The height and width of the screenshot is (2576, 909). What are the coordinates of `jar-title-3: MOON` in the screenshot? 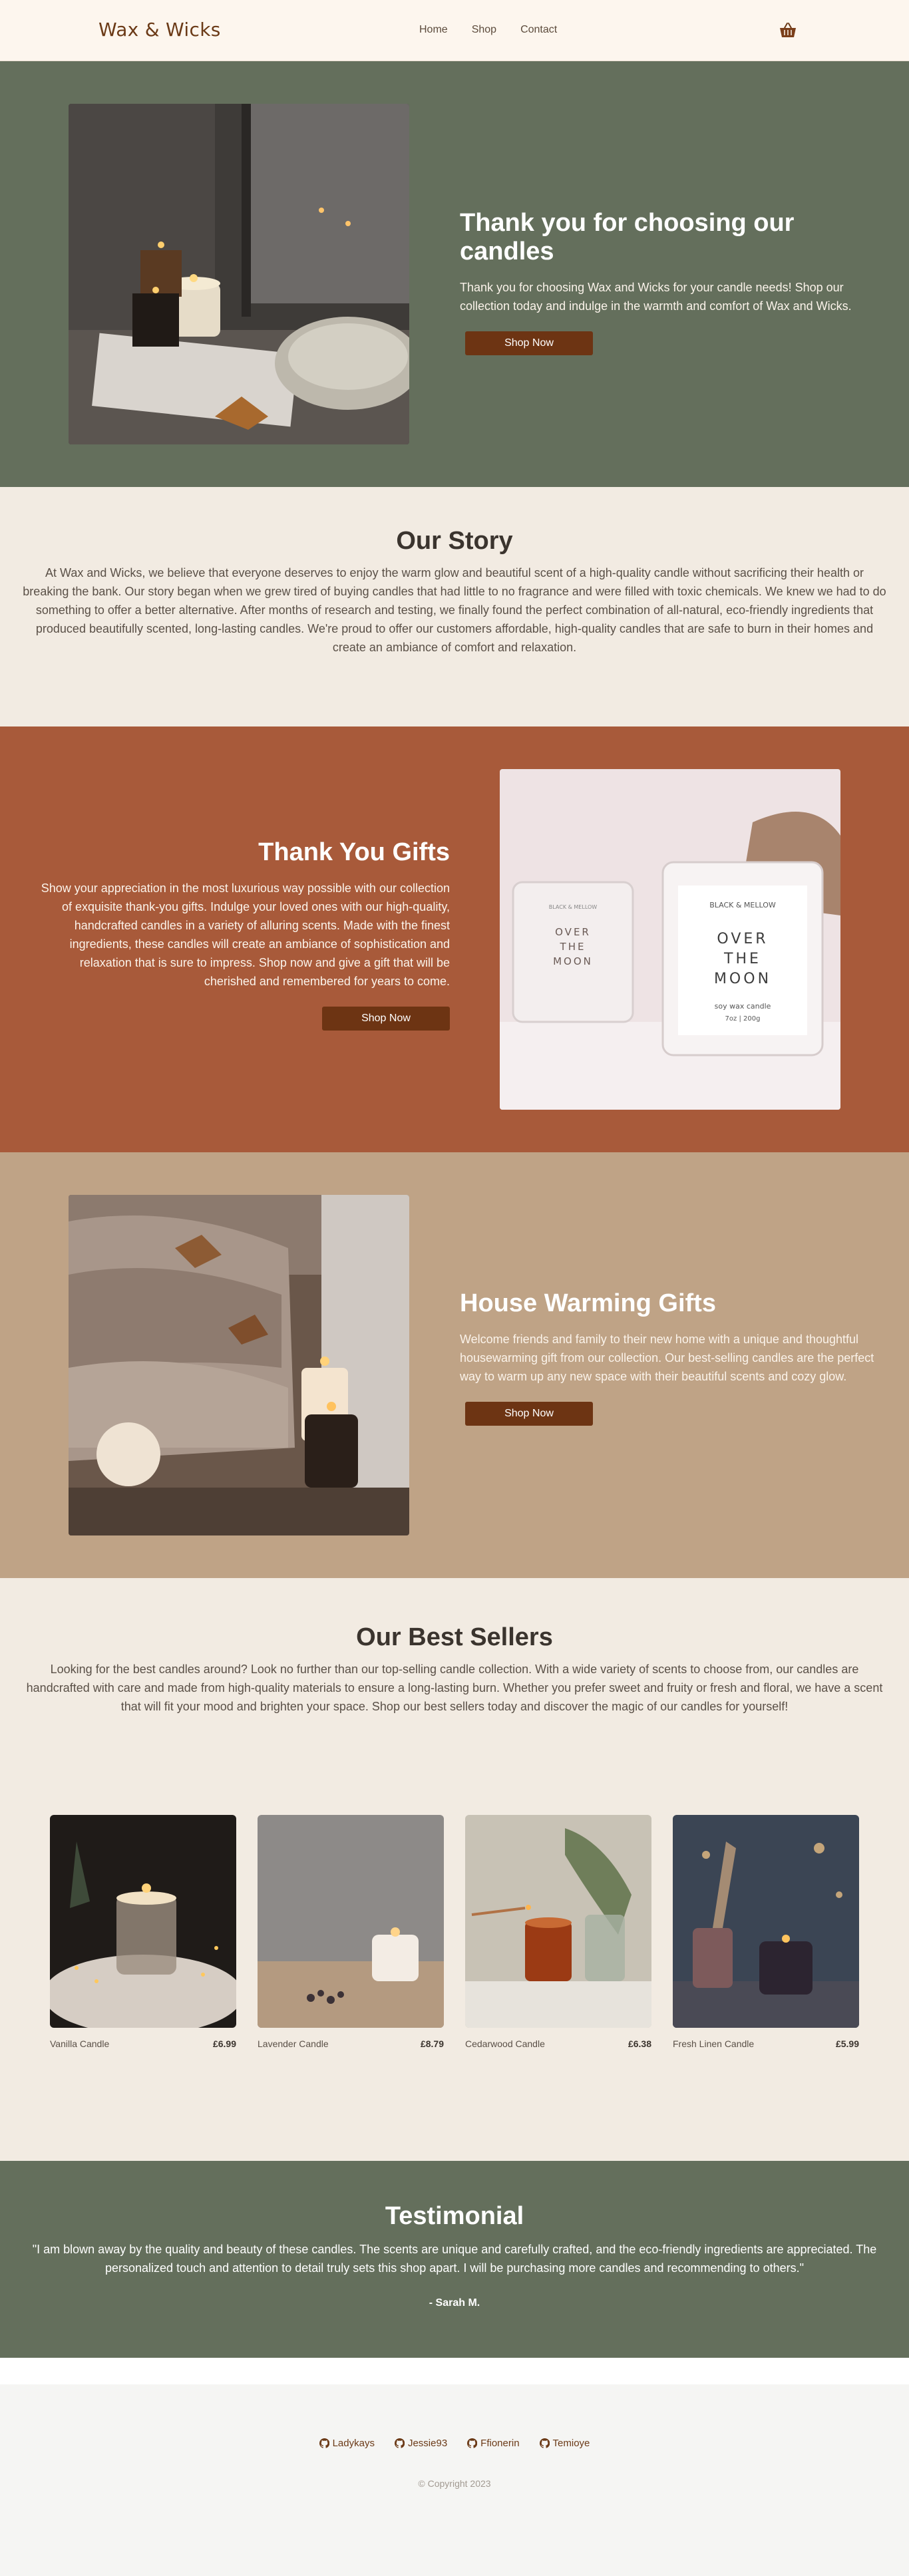 It's located at (742, 979).